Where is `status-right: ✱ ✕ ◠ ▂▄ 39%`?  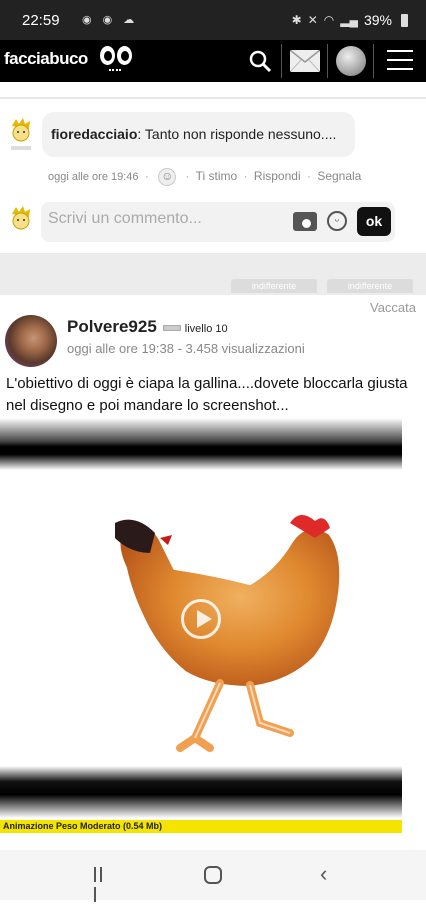
status-right: ✱ ✕ ◠ ▂▄ 39% is located at coordinates (350, 20).